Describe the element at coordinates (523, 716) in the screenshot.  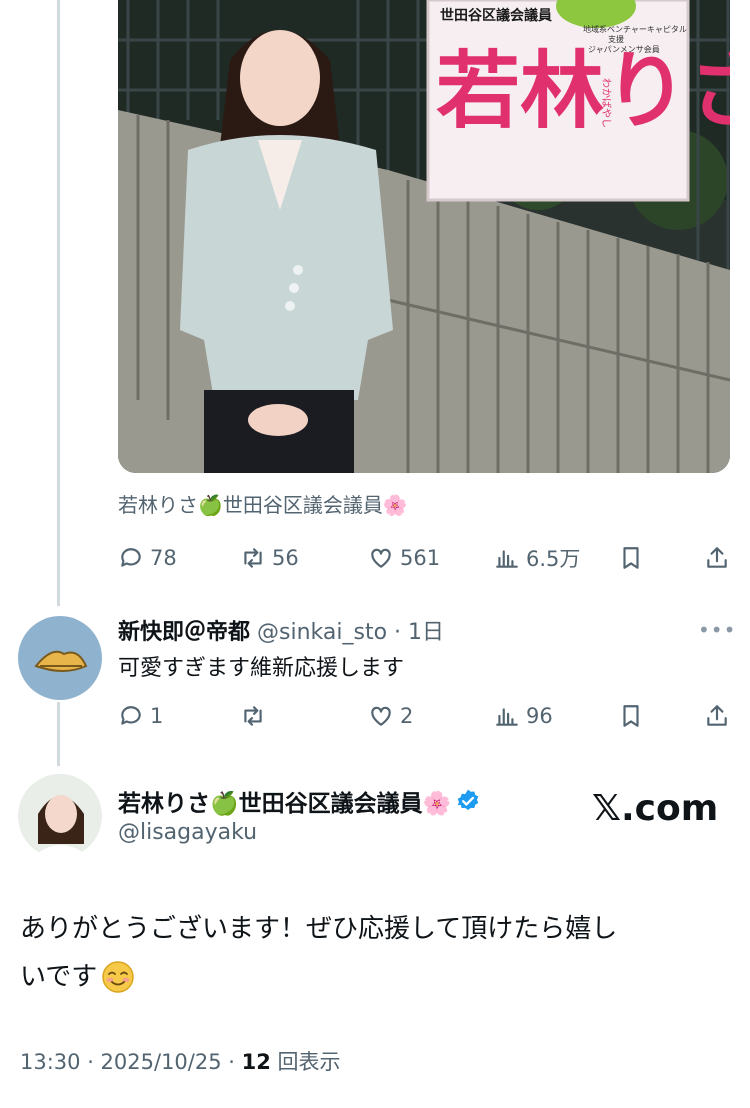
I see `reply-views-button: 96` at that location.